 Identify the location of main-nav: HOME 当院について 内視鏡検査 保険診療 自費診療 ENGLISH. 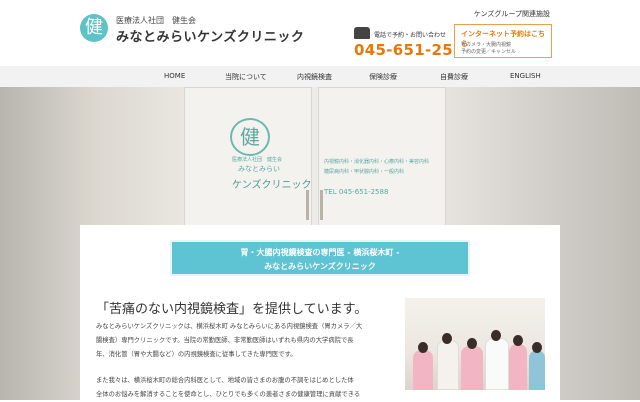
(320, 77).